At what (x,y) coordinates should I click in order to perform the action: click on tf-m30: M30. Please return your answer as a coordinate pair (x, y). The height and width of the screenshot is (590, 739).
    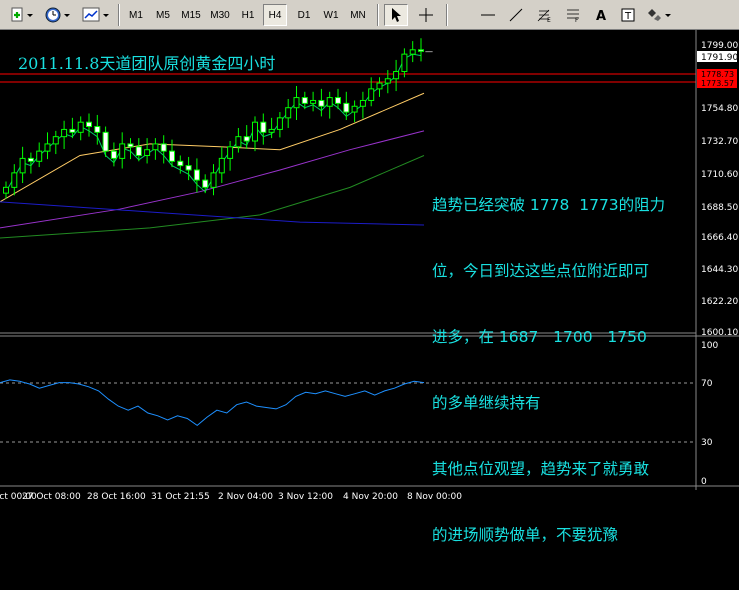
    Looking at the image, I should click on (220, 15).